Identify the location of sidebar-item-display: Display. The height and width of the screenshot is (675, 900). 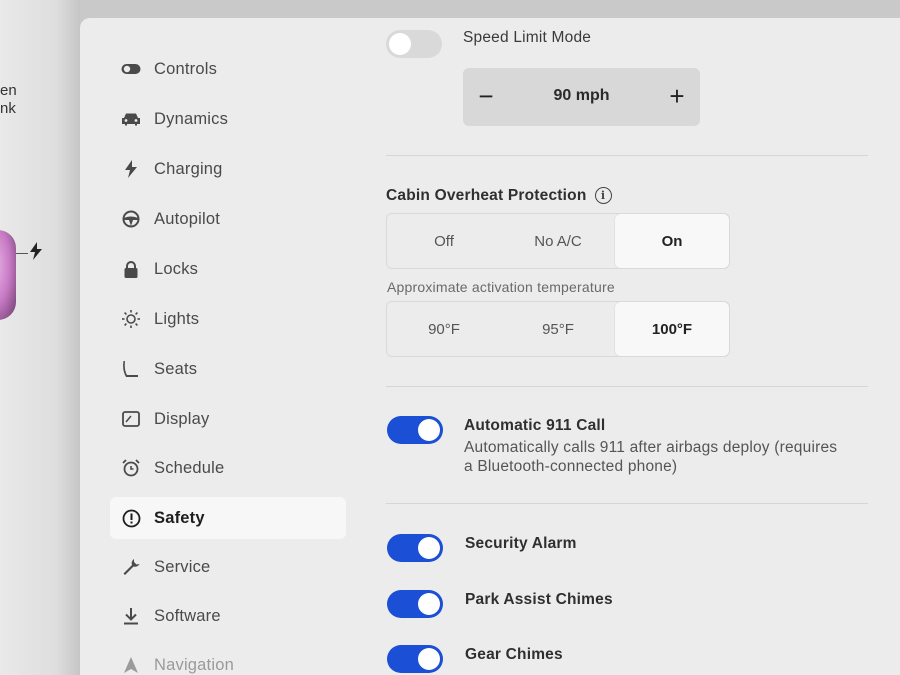
(228, 419).